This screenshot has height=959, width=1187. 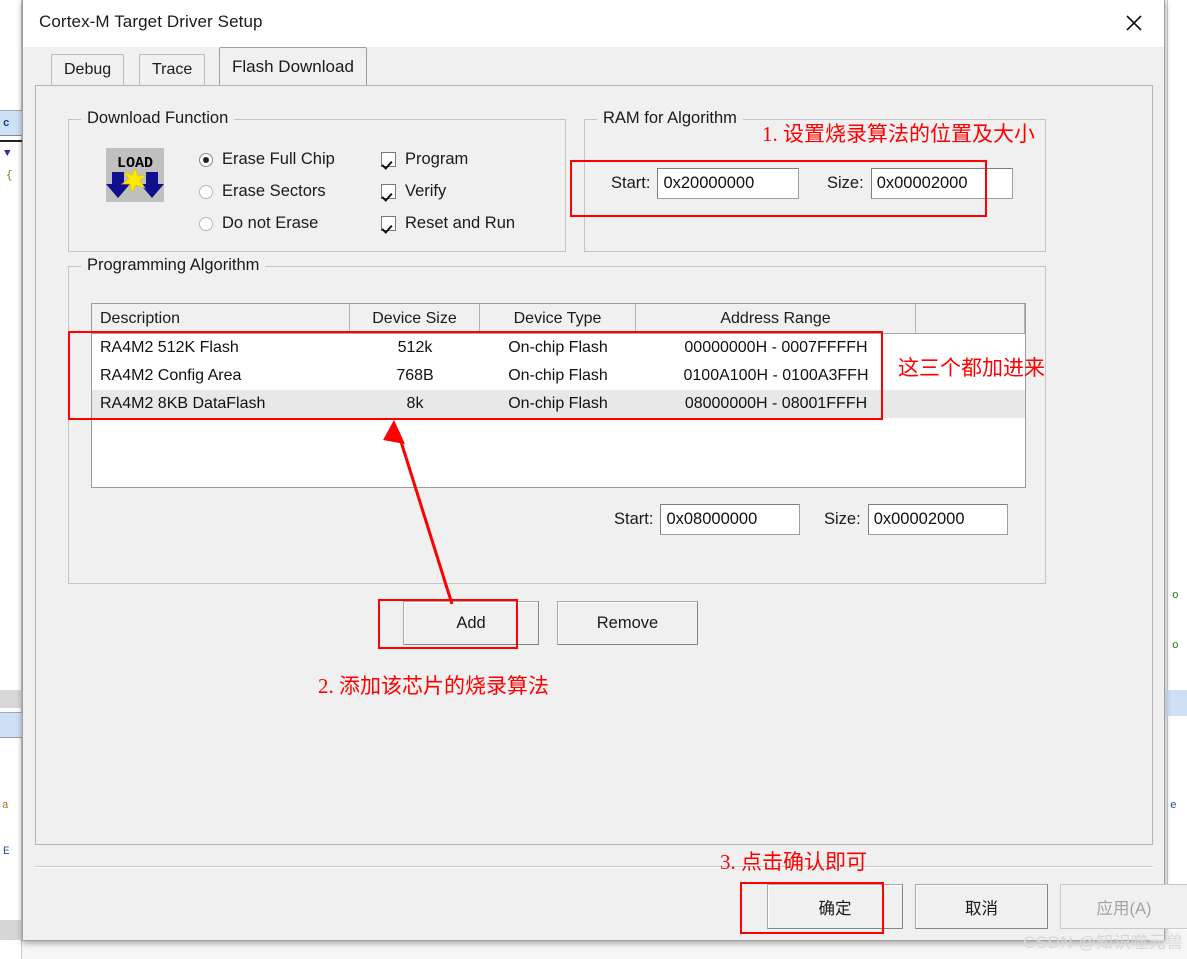 What do you see at coordinates (6, 852) in the screenshot?
I see `background-glyph-e: E` at bounding box center [6, 852].